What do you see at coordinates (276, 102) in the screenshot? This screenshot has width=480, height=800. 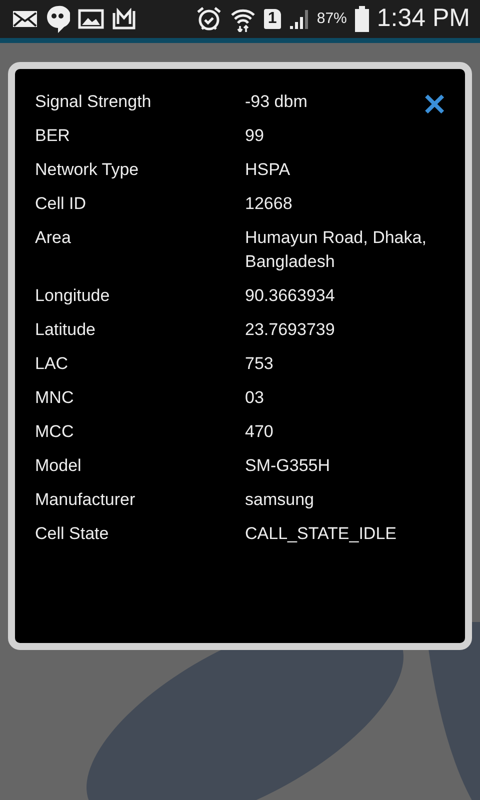 I see `field-value: -93 dbm` at bounding box center [276, 102].